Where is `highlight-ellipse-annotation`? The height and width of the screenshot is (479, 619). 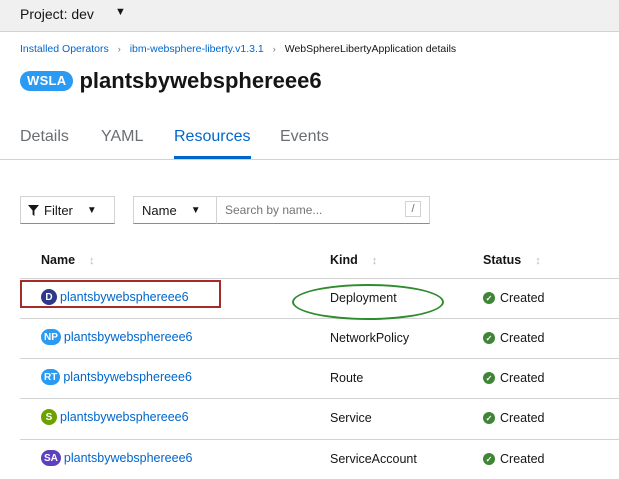
highlight-ellipse-annotation is located at coordinates (368, 302).